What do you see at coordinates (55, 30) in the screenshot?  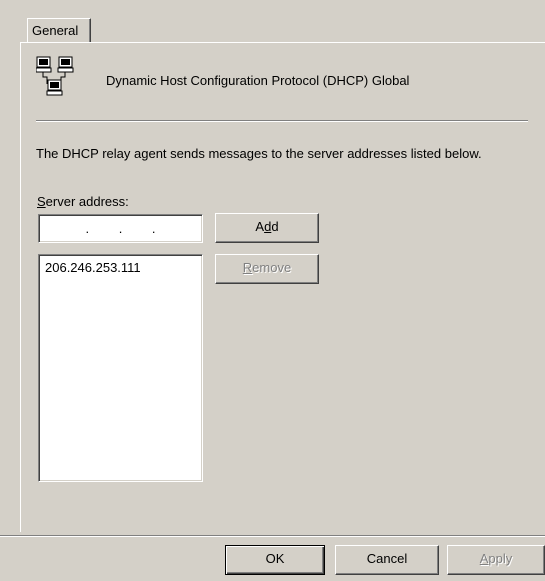 I see `tab-general-label: General` at bounding box center [55, 30].